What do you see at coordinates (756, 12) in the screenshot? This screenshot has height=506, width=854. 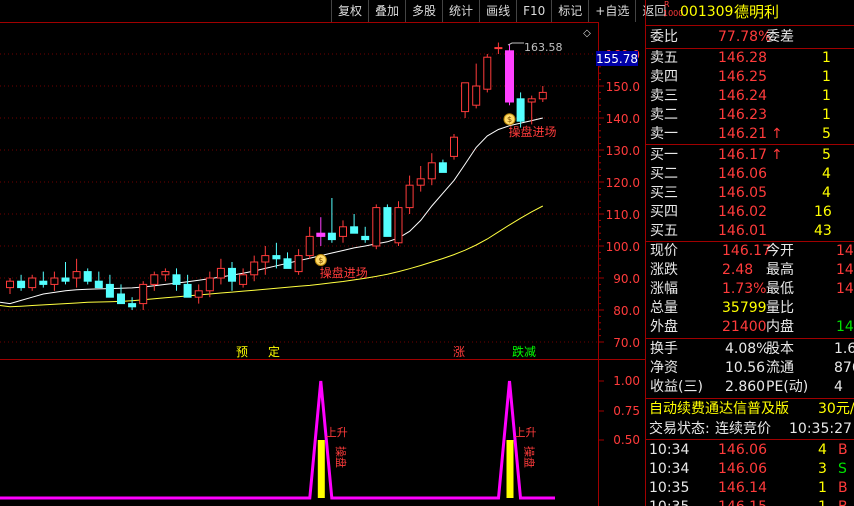 I see `stock-name: 德明利` at bounding box center [756, 12].